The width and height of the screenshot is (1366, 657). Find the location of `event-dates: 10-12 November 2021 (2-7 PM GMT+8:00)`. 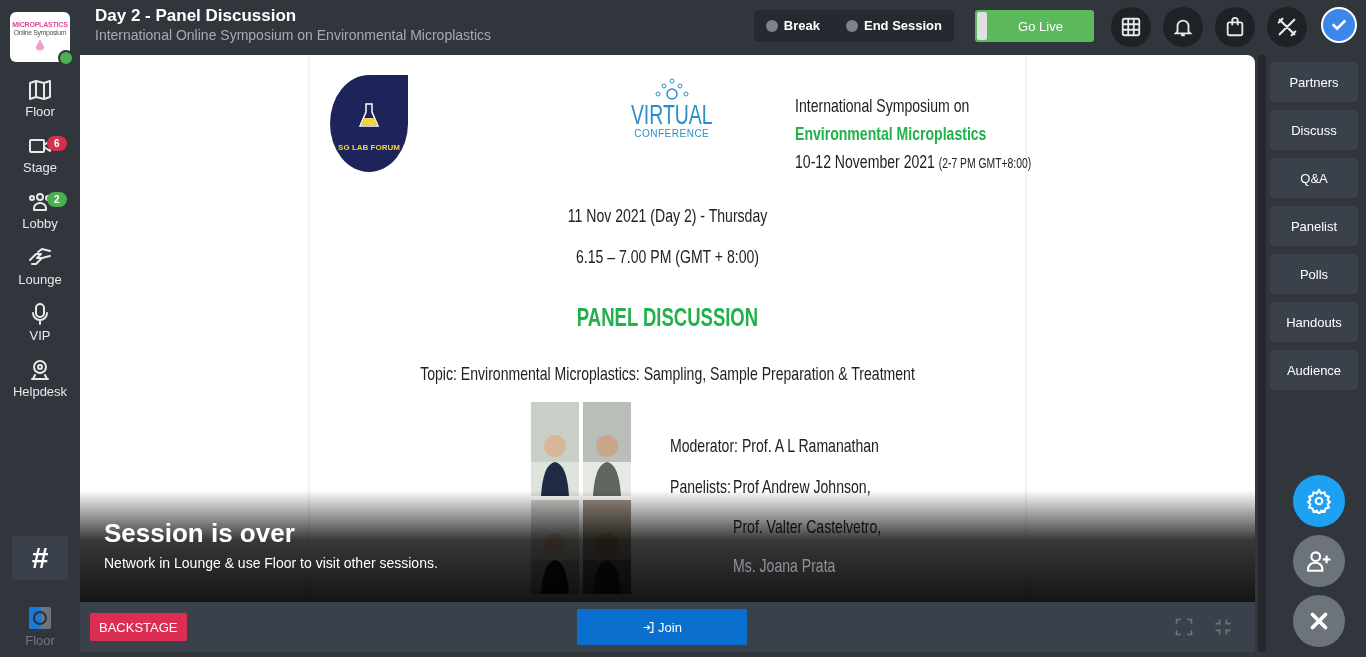

event-dates: 10-12 November 2021 (2-7 PM GMT+8:00) is located at coordinates (913, 162).